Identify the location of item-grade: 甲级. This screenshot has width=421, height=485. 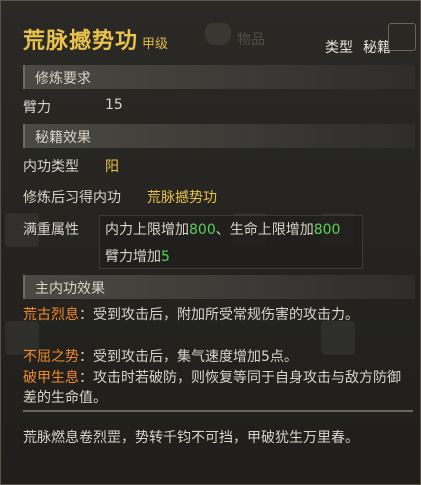
(155, 44).